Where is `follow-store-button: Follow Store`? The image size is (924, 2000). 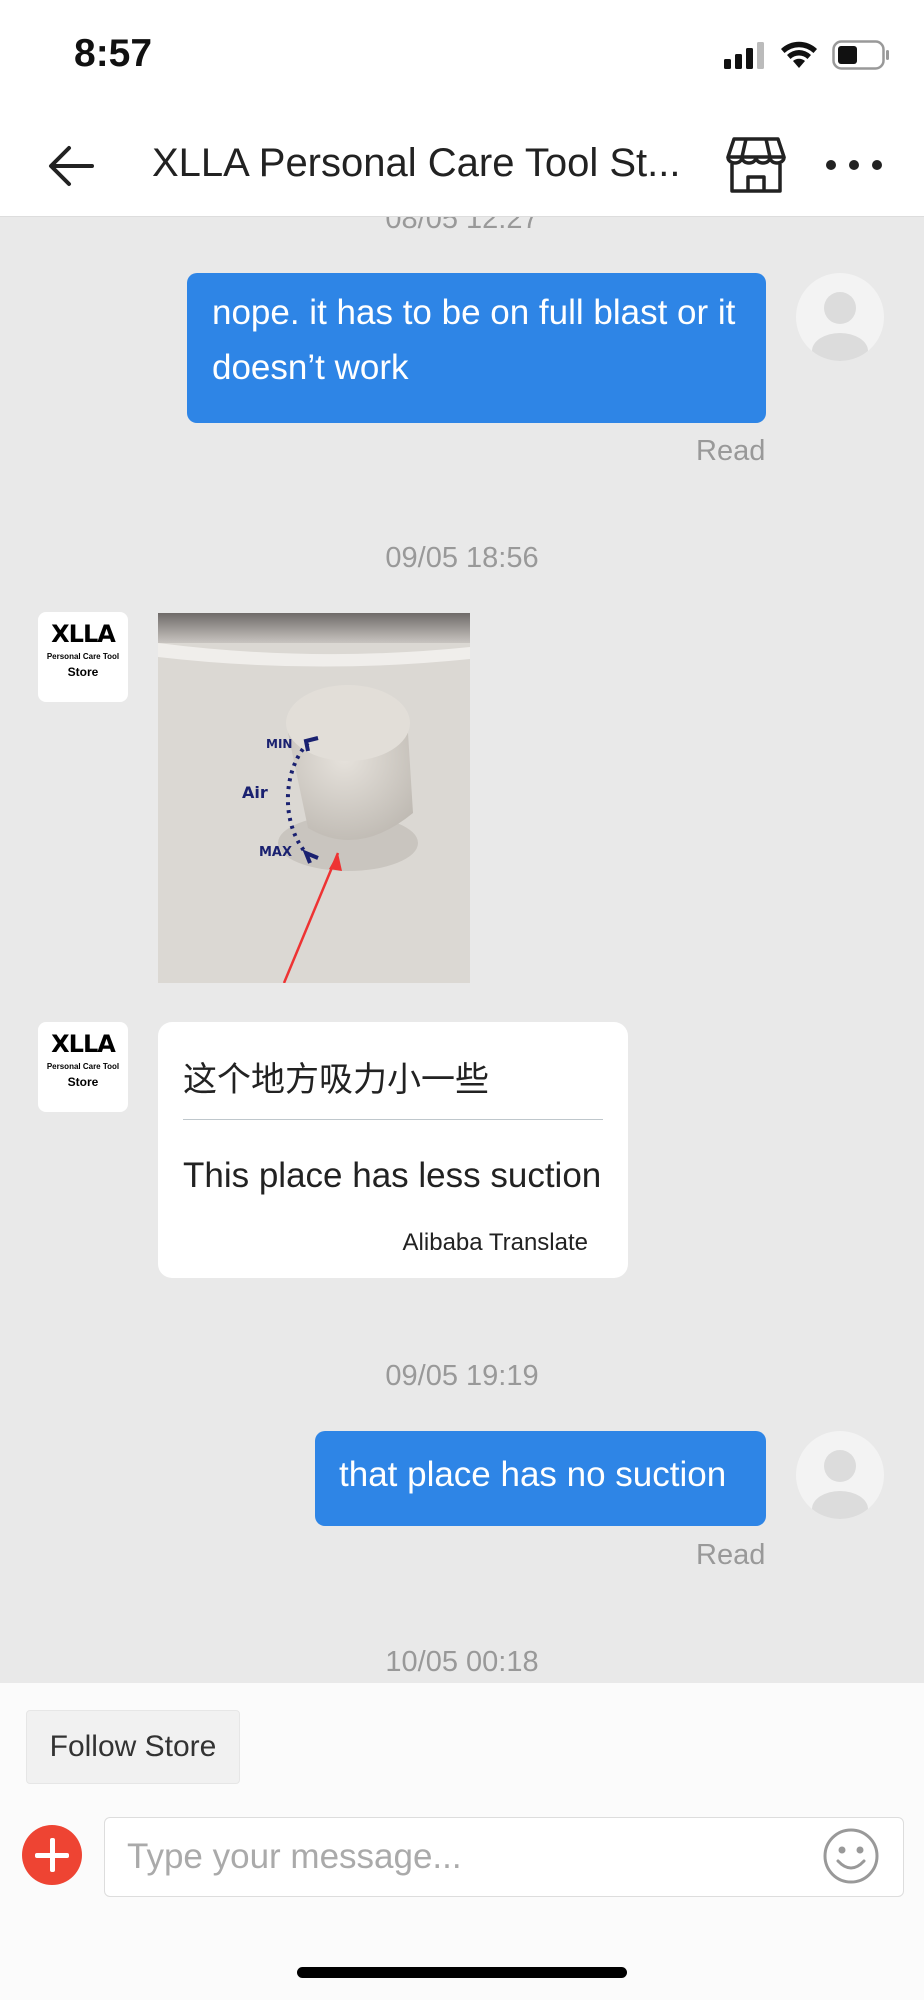 follow-store-button: Follow Store is located at coordinates (133, 1747).